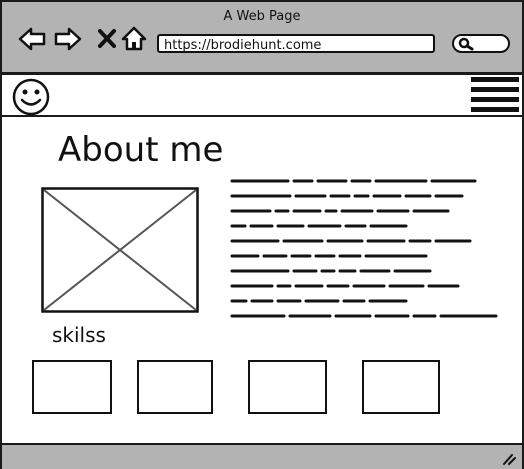 The width and height of the screenshot is (524, 469). What do you see at coordinates (120, 250) in the screenshot?
I see `image-placeholder` at bounding box center [120, 250].